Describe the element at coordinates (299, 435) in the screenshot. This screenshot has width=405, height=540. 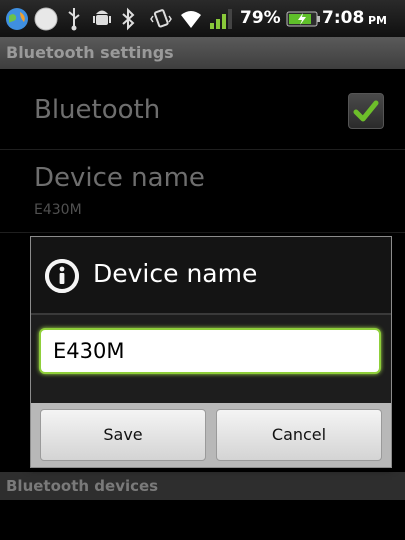
I see `cancel-button: Cancel` at that location.